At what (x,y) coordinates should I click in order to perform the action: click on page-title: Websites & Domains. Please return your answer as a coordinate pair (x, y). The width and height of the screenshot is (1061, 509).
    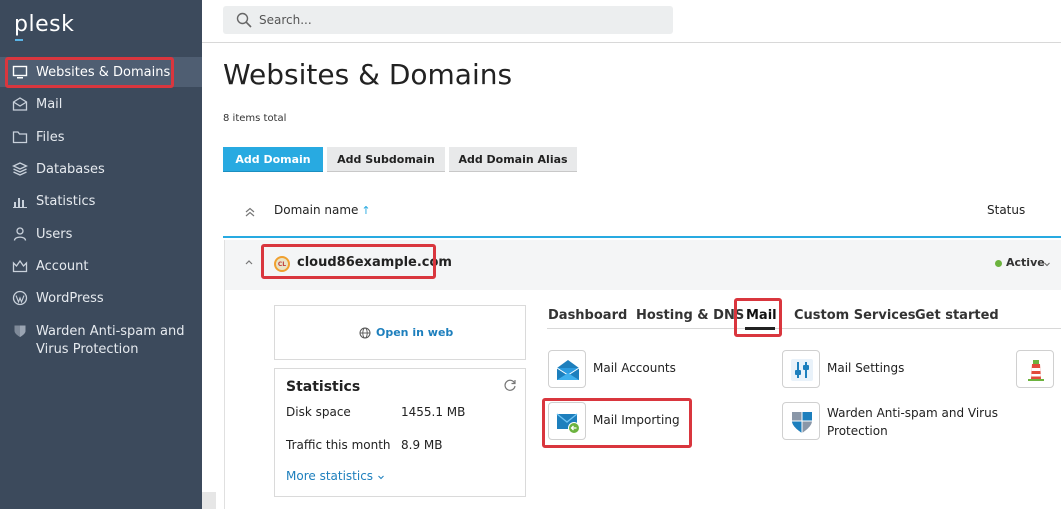
    Looking at the image, I should click on (368, 74).